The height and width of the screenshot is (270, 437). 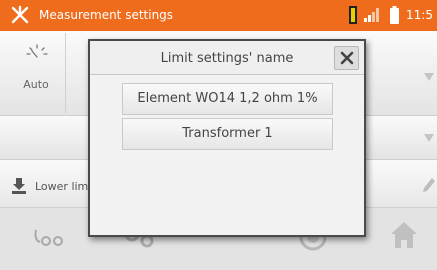 I want to click on auto-tile: Auto, so click(x=36, y=73).